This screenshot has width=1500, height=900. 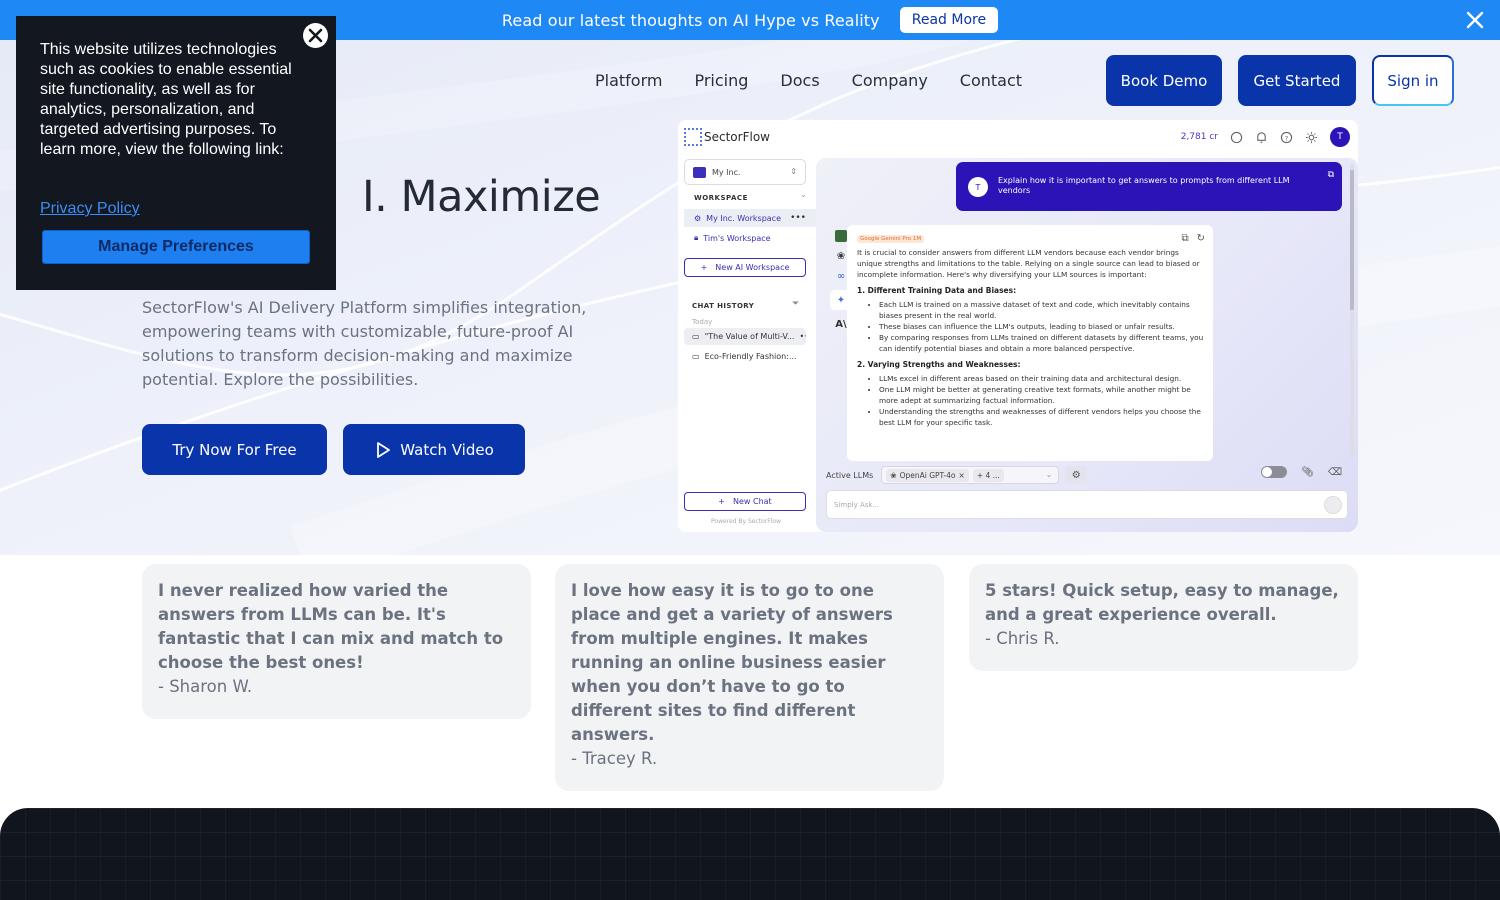 What do you see at coordinates (614, 758) in the screenshot?
I see `testimonial-author: - Tracey R.` at bounding box center [614, 758].